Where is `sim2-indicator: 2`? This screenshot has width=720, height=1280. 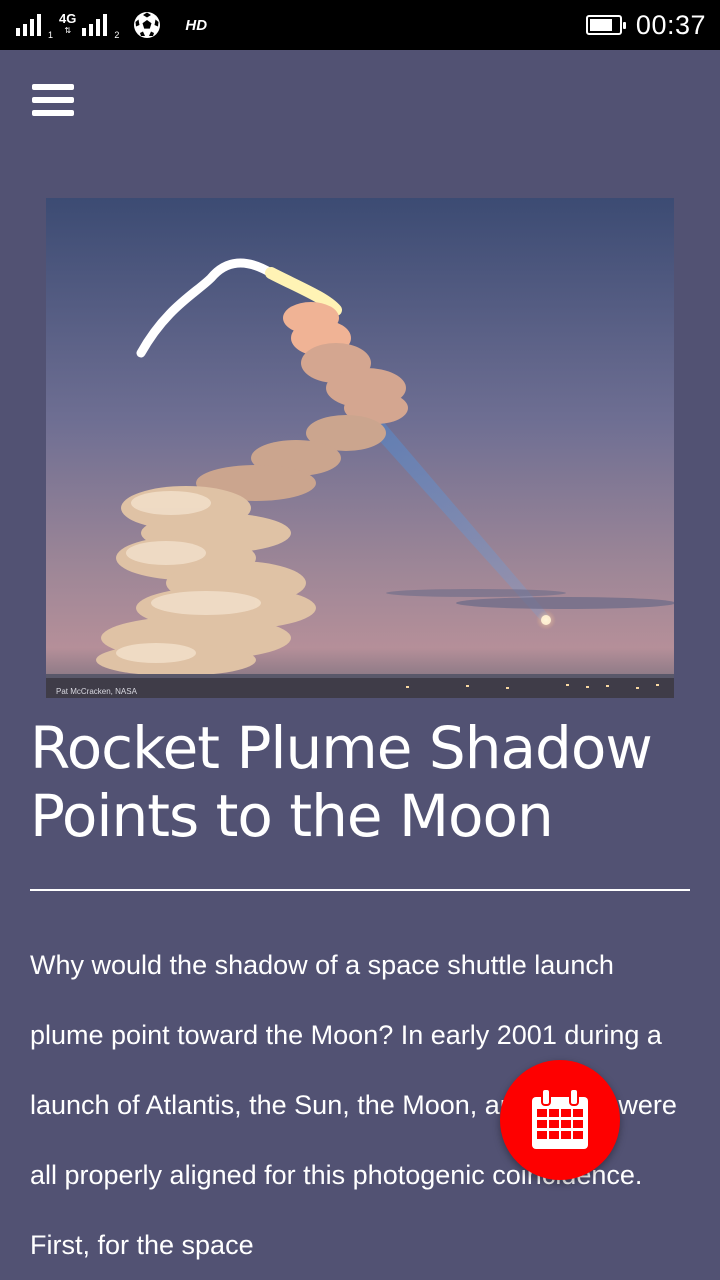 sim2-indicator: 2 is located at coordinates (117, 35).